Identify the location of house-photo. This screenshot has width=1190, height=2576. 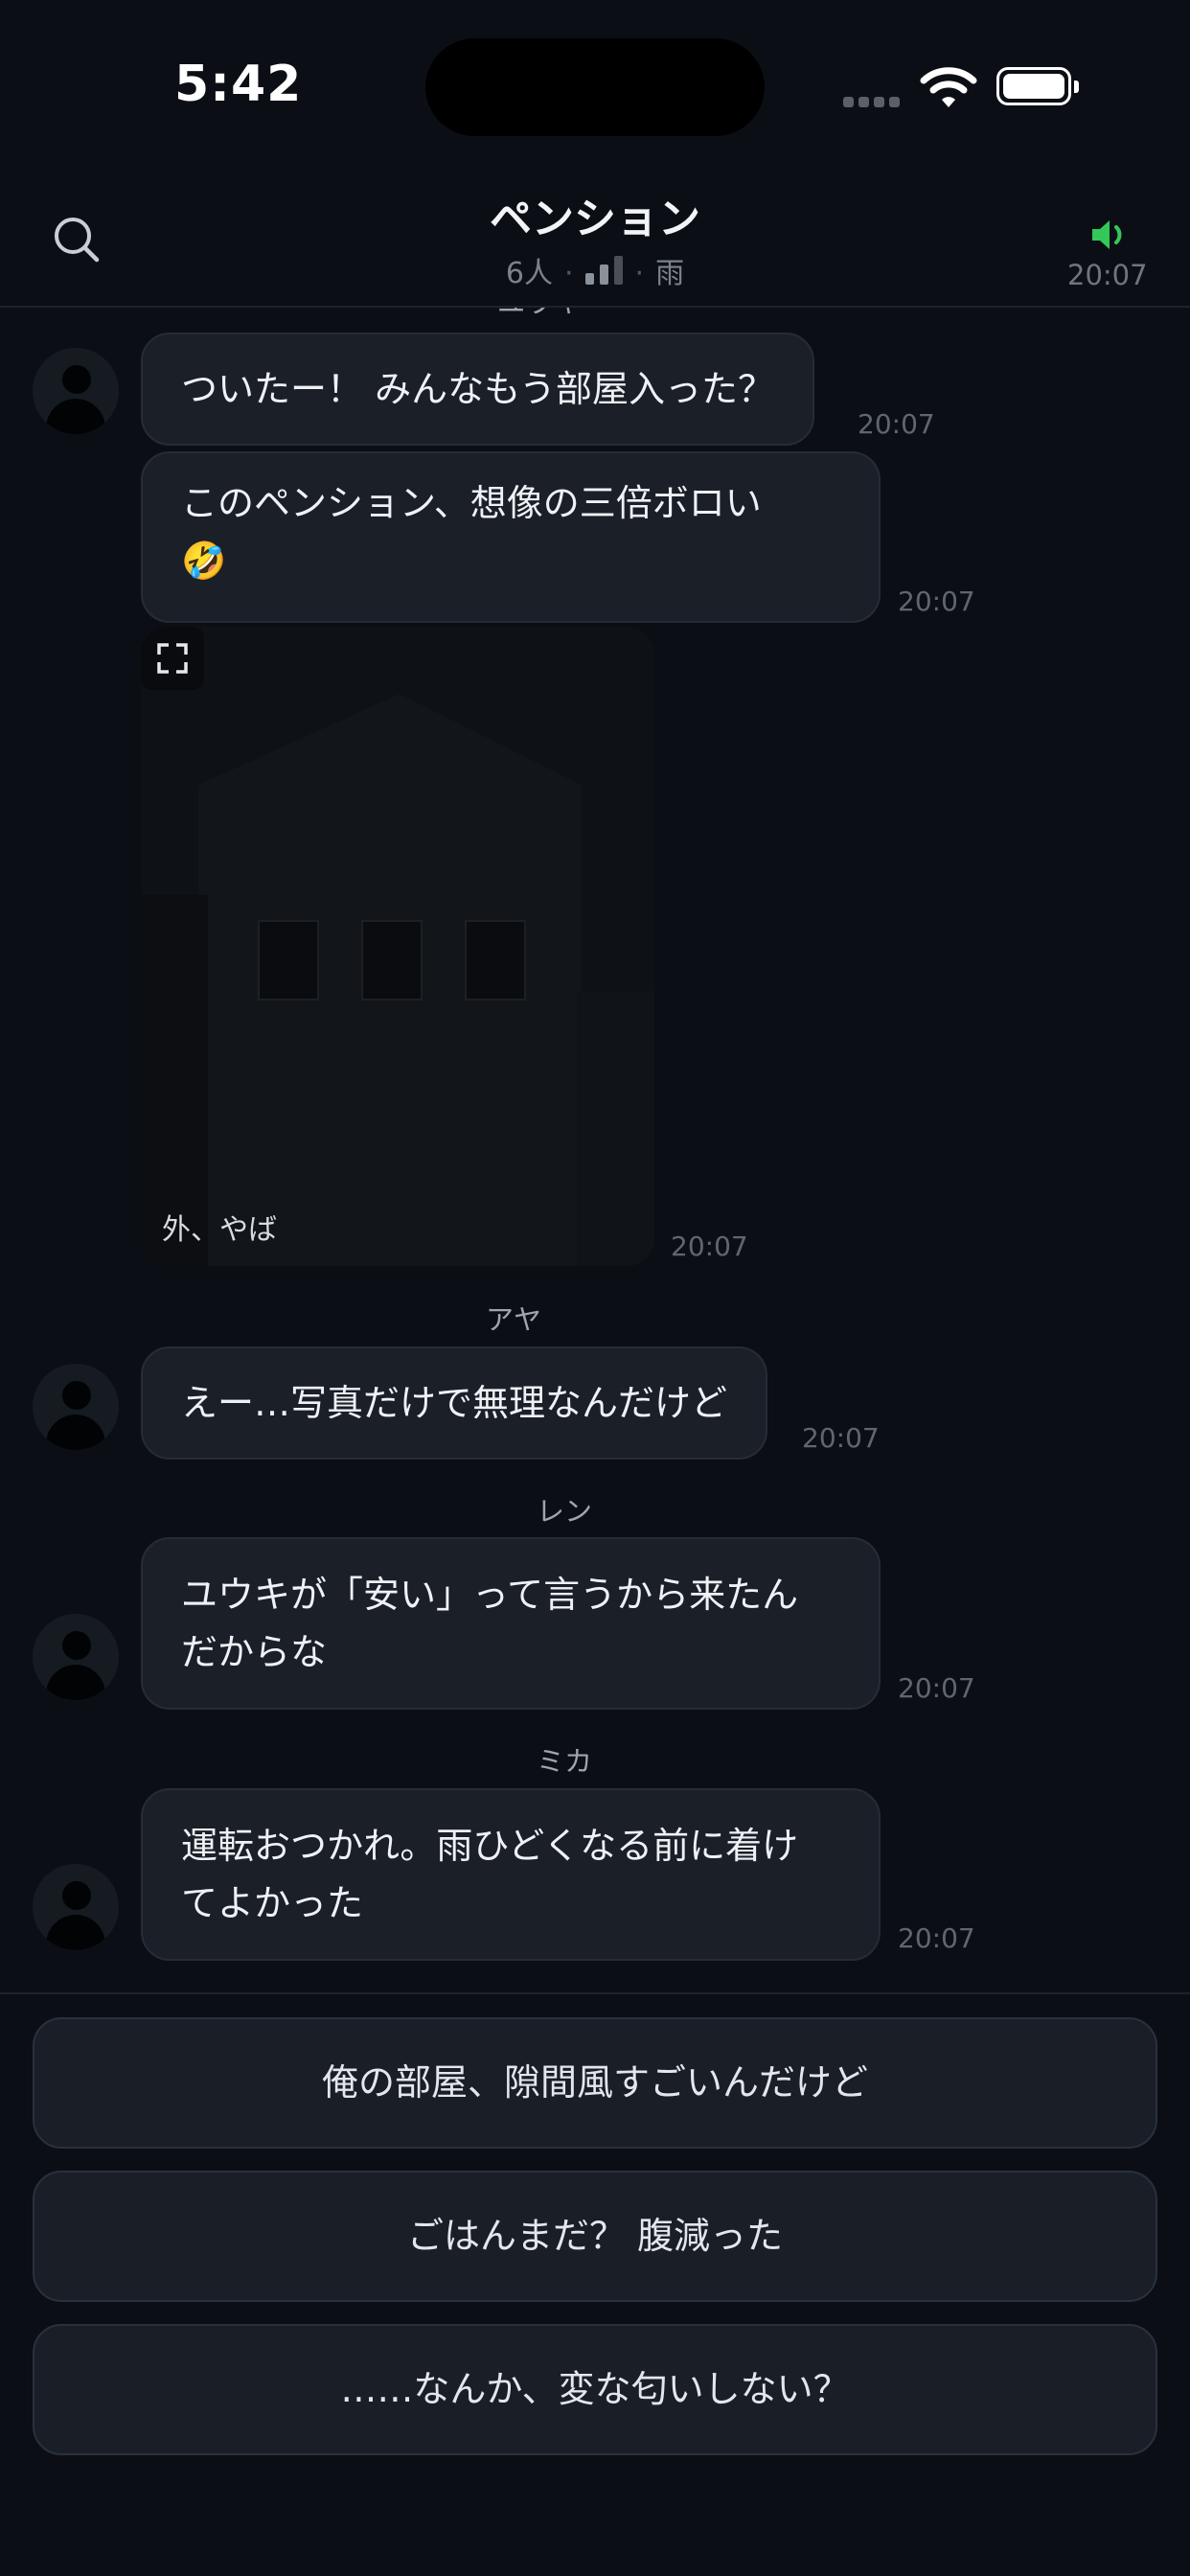
(397, 946).